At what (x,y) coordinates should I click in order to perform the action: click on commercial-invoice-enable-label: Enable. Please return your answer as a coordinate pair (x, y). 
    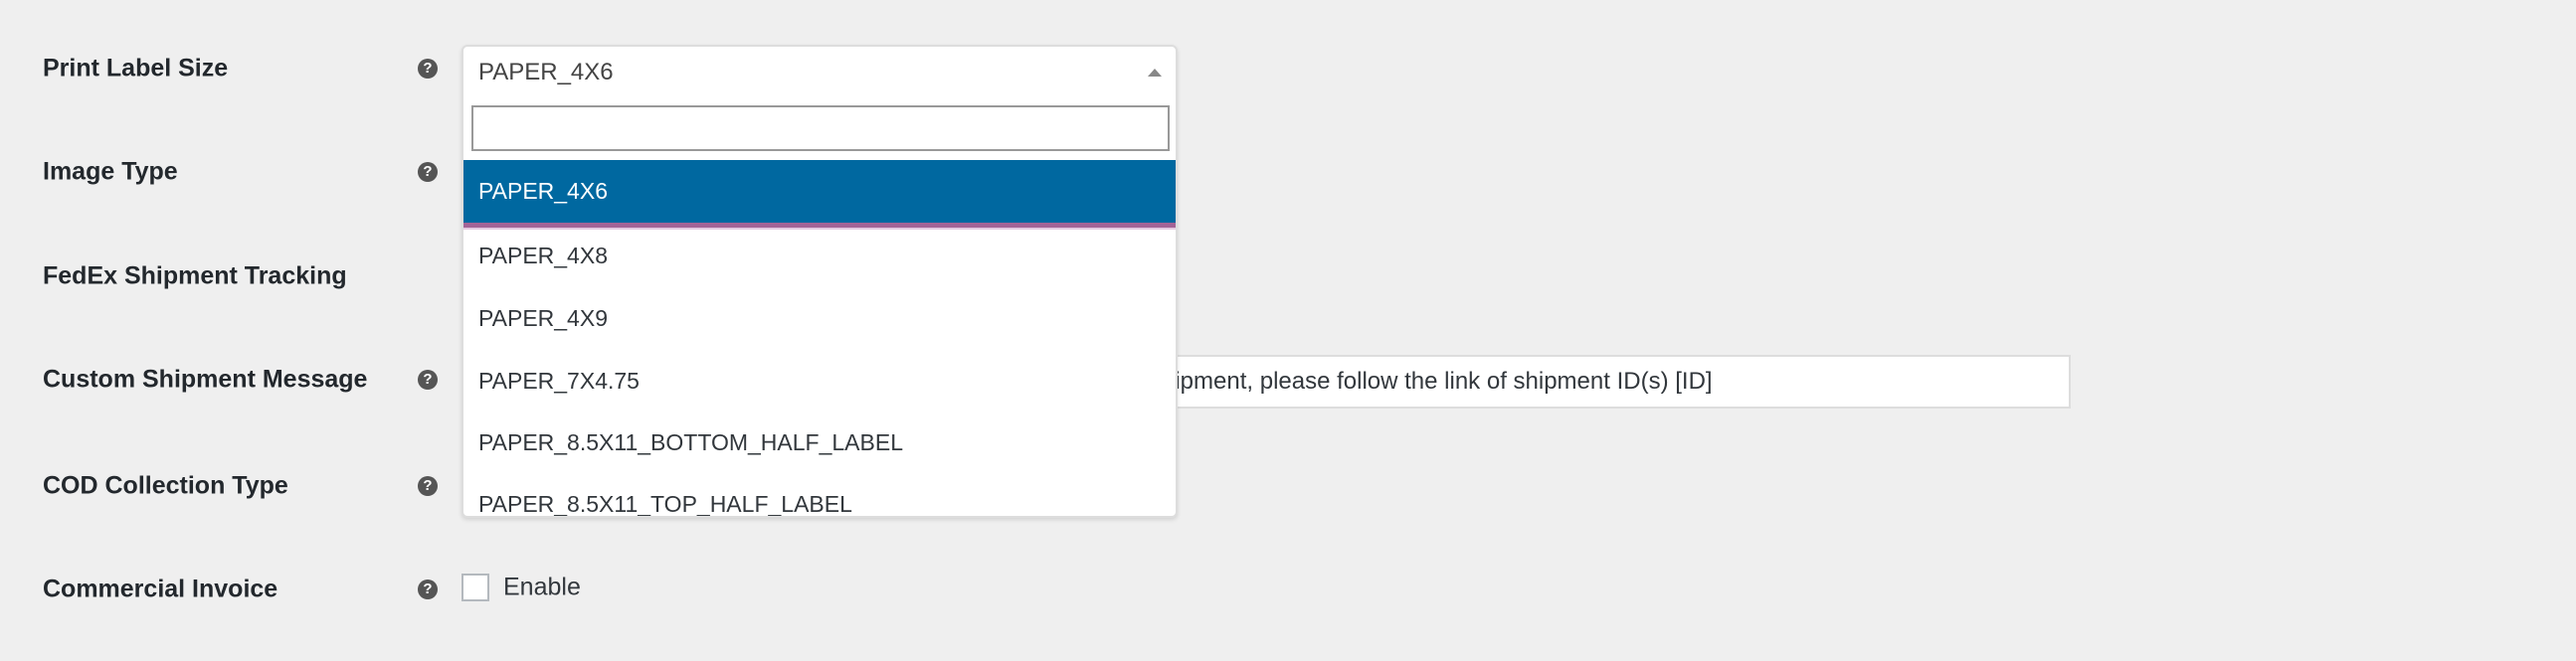
    Looking at the image, I should click on (542, 588).